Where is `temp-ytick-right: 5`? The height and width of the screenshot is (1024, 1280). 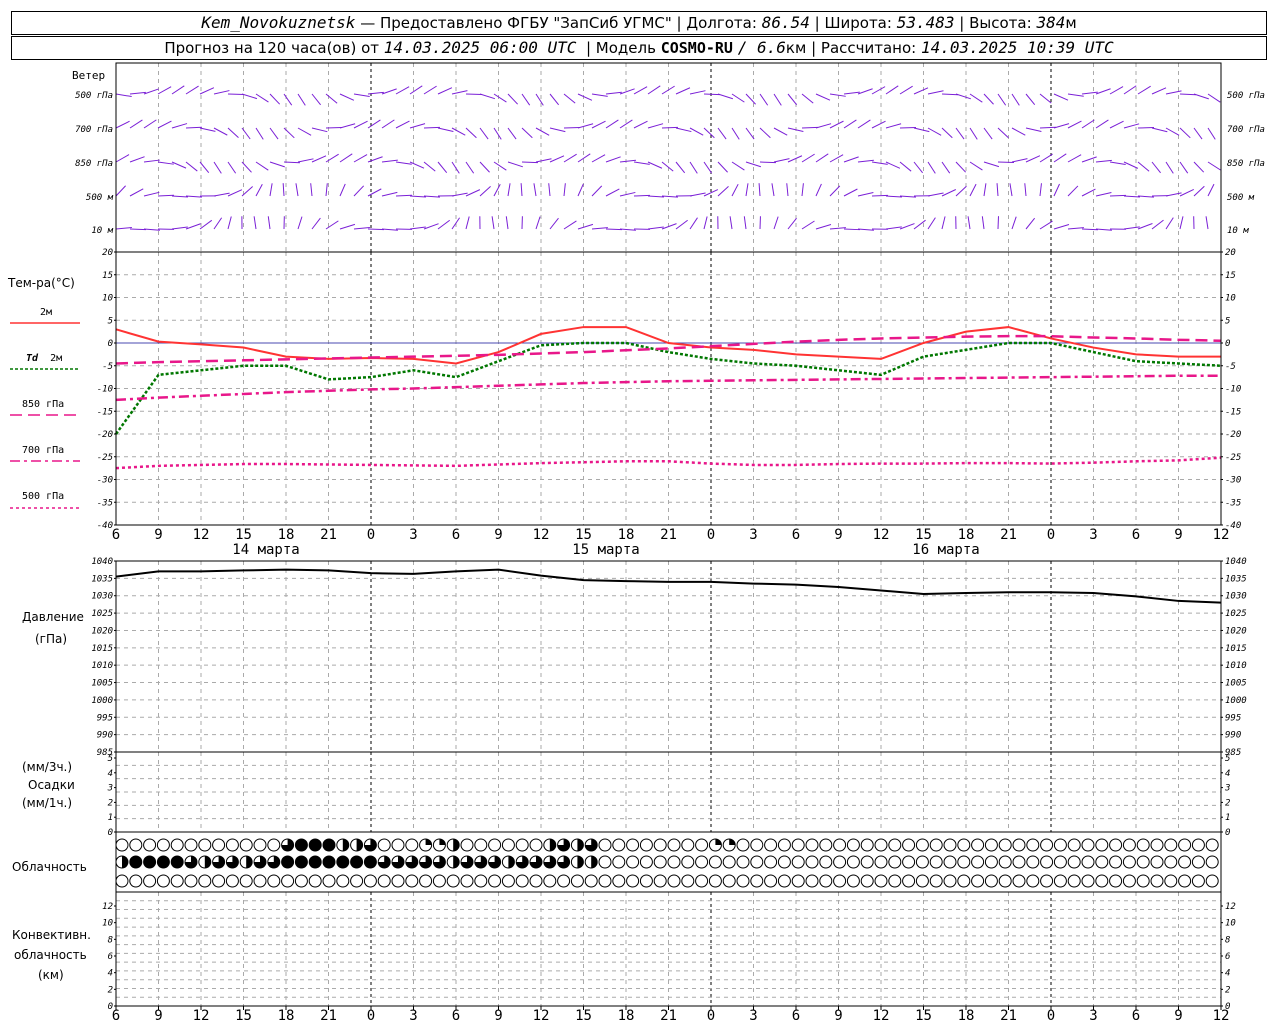 temp-ytick-right: 5 is located at coordinates (1227, 321).